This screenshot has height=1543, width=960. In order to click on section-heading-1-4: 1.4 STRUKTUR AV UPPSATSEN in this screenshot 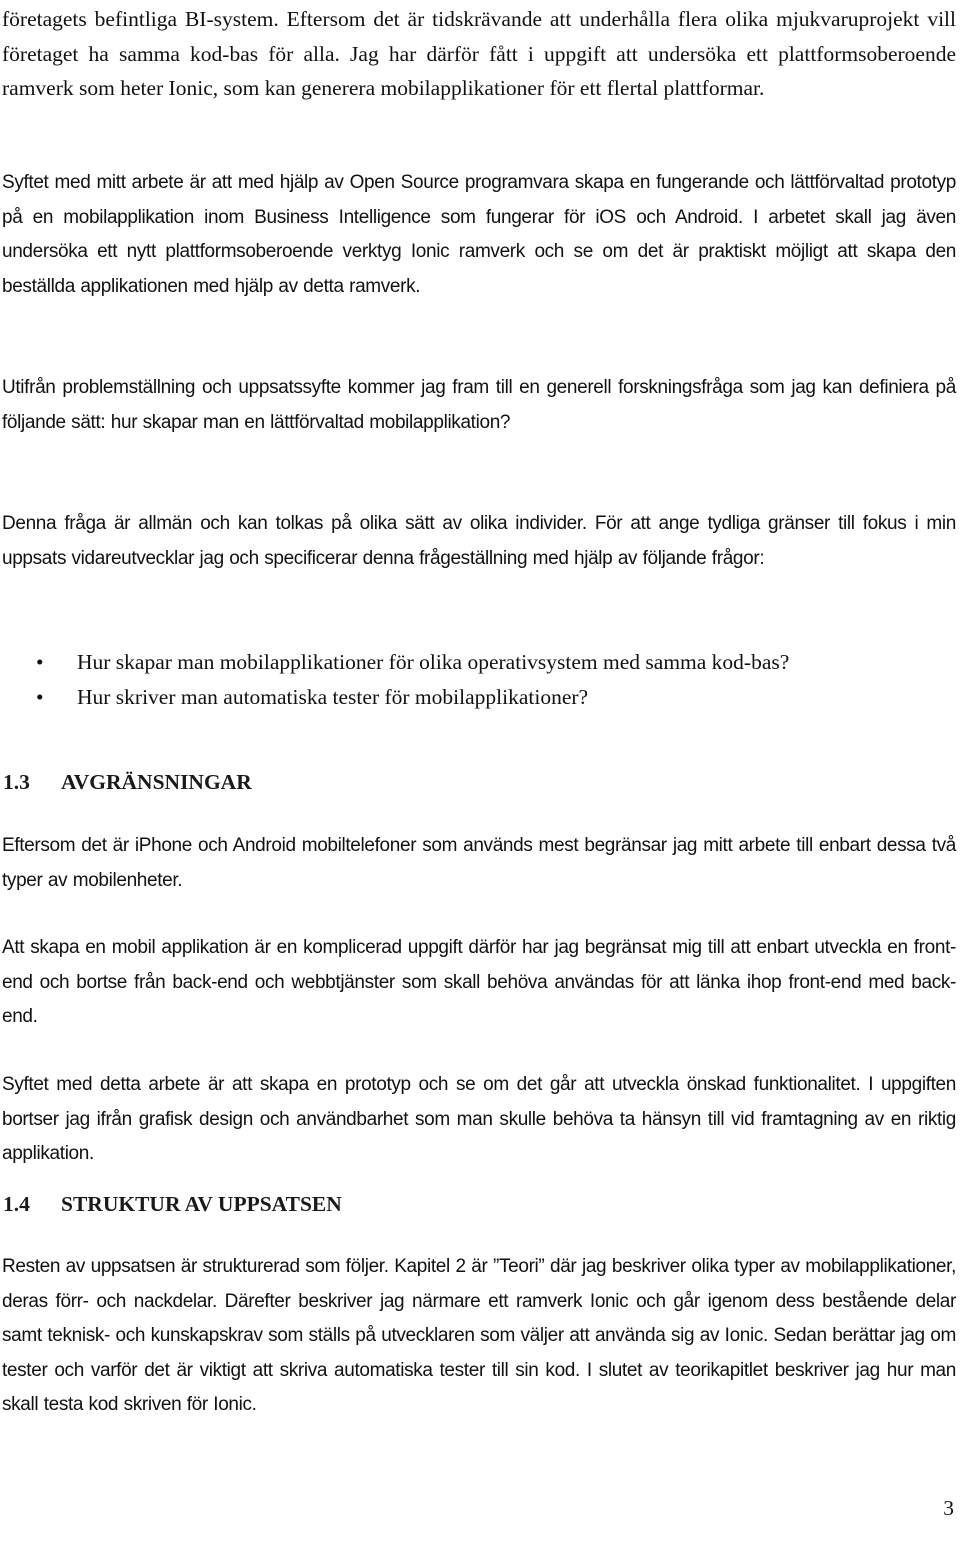, I will do `click(172, 1204)`.